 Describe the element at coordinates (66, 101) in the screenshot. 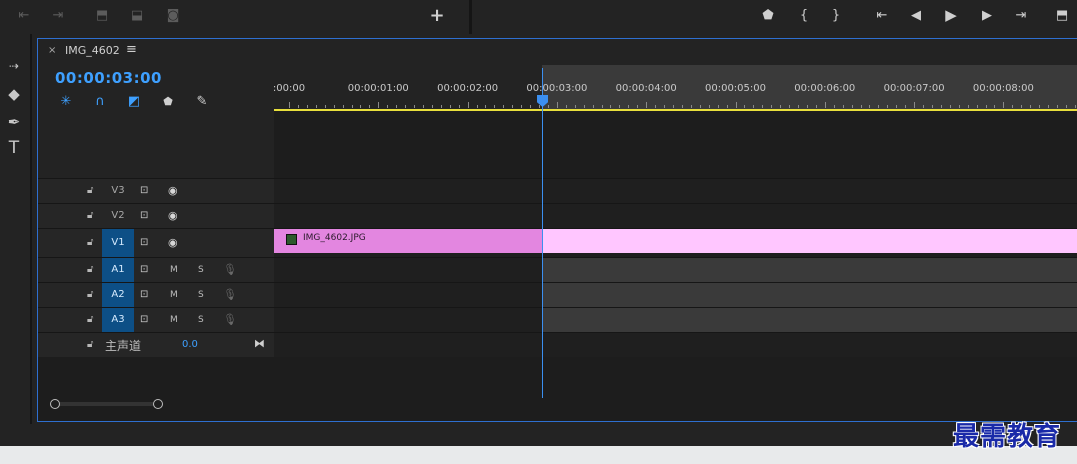

I see `nest-icon: ✳` at that location.